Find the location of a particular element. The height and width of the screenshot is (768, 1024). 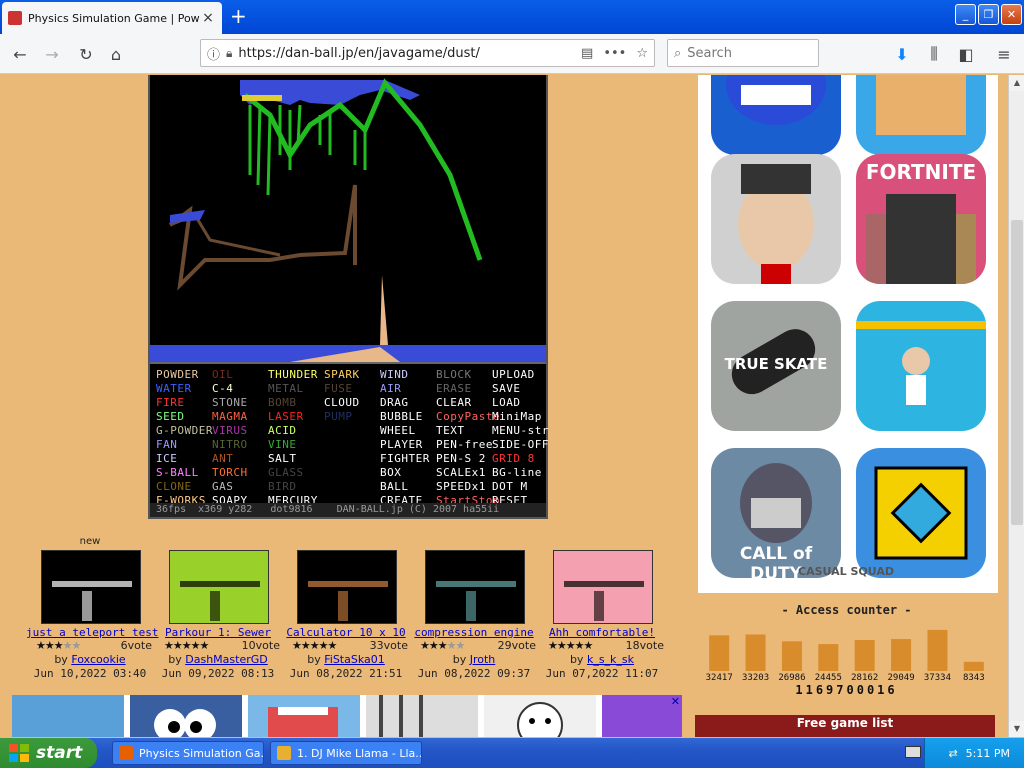

author-link: FiStaSka01 is located at coordinates (354, 659).